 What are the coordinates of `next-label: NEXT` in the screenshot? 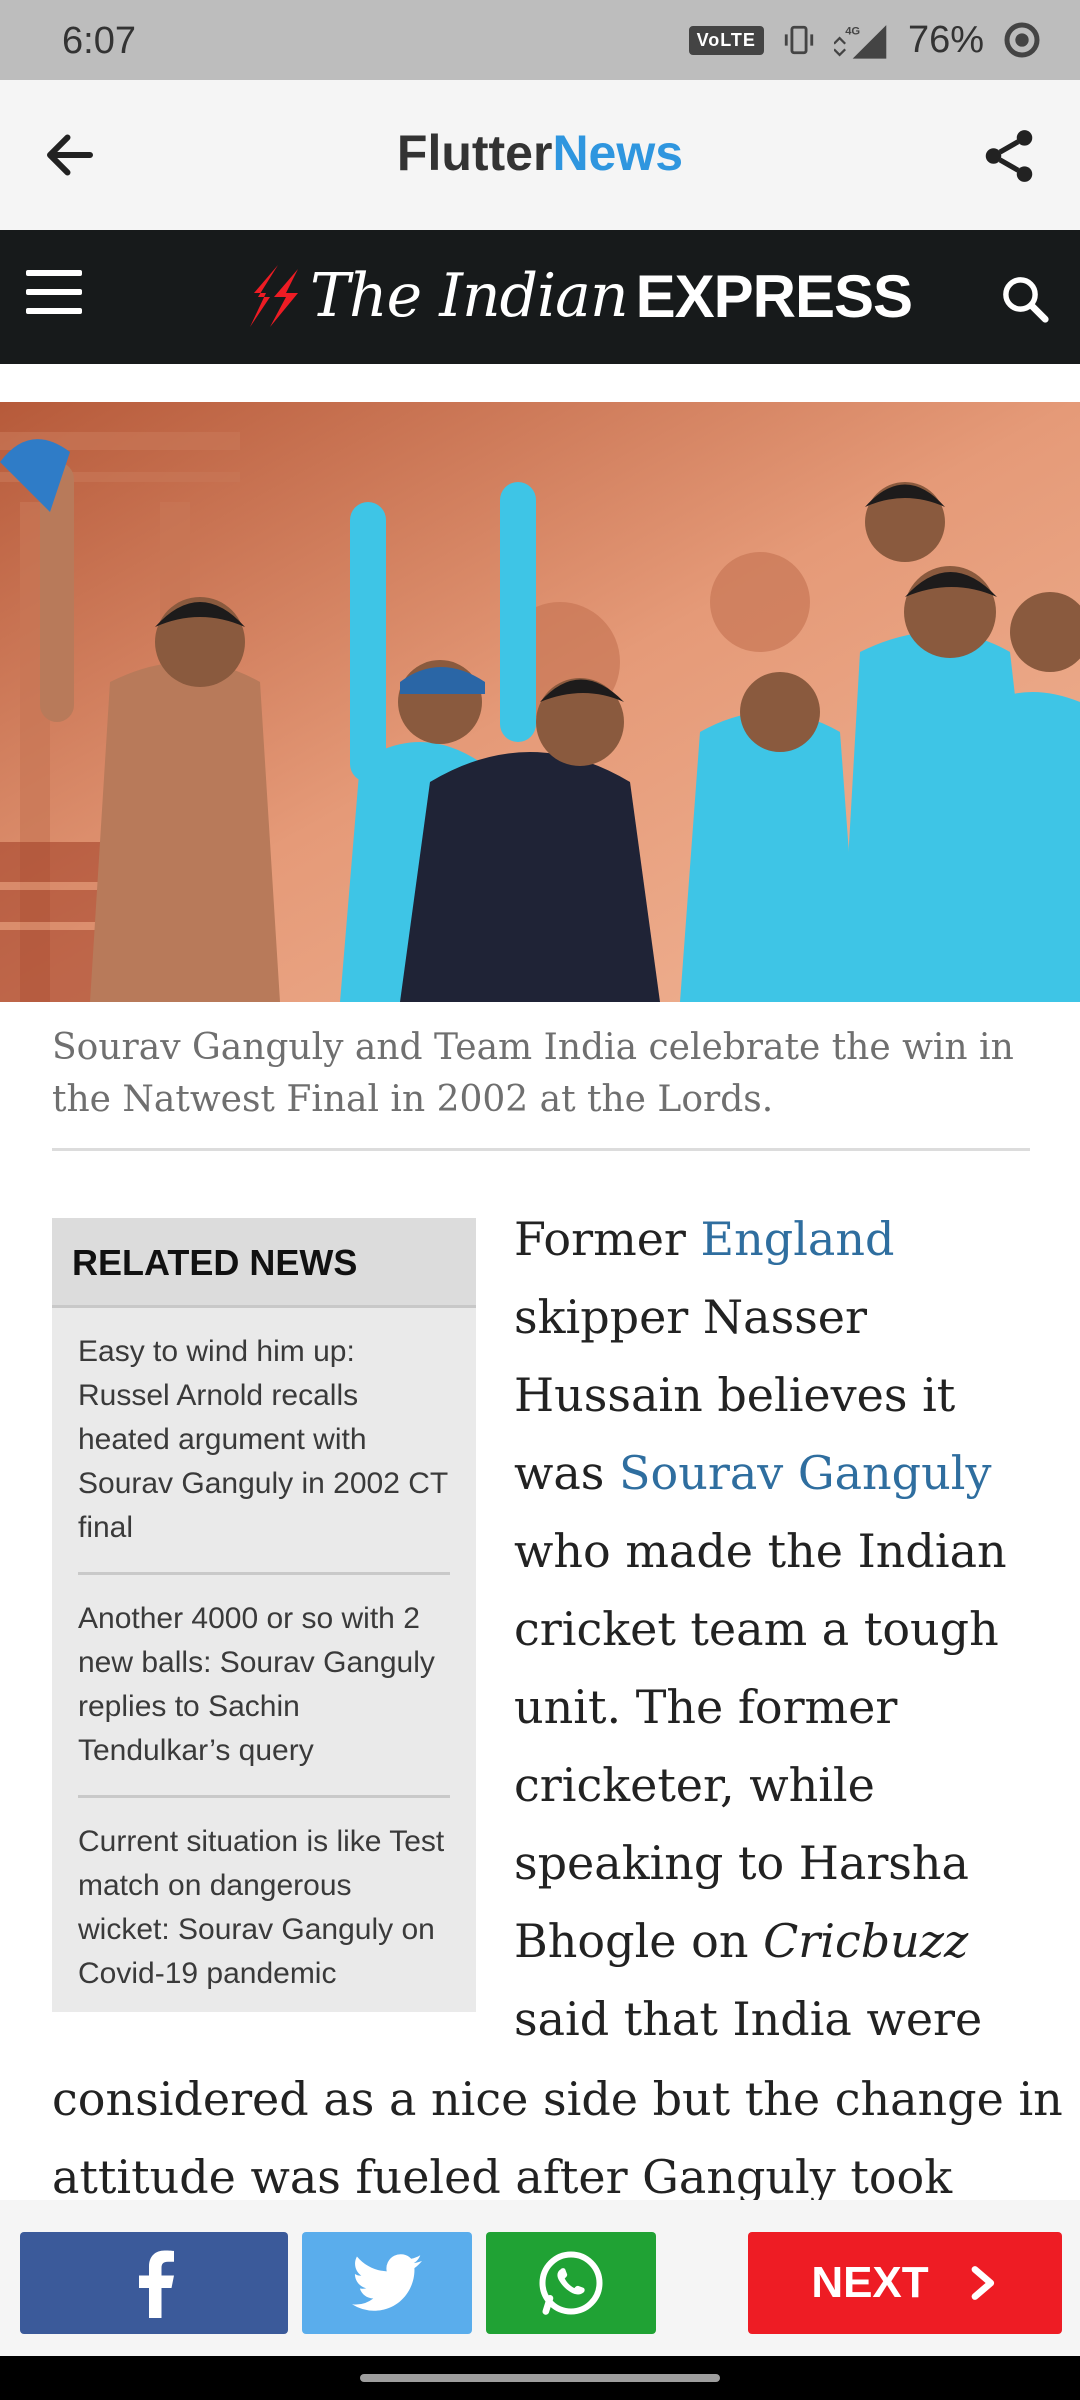 It's located at (870, 2282).